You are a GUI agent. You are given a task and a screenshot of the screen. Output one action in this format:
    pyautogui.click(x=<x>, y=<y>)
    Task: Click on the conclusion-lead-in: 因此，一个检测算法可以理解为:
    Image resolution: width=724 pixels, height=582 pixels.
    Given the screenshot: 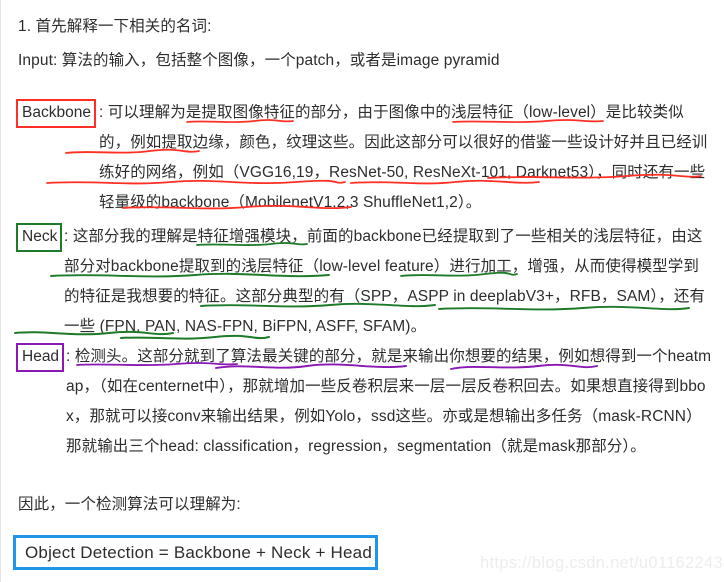 What is the action you would take?
    pyautogui.click(x=129, y=504)
    